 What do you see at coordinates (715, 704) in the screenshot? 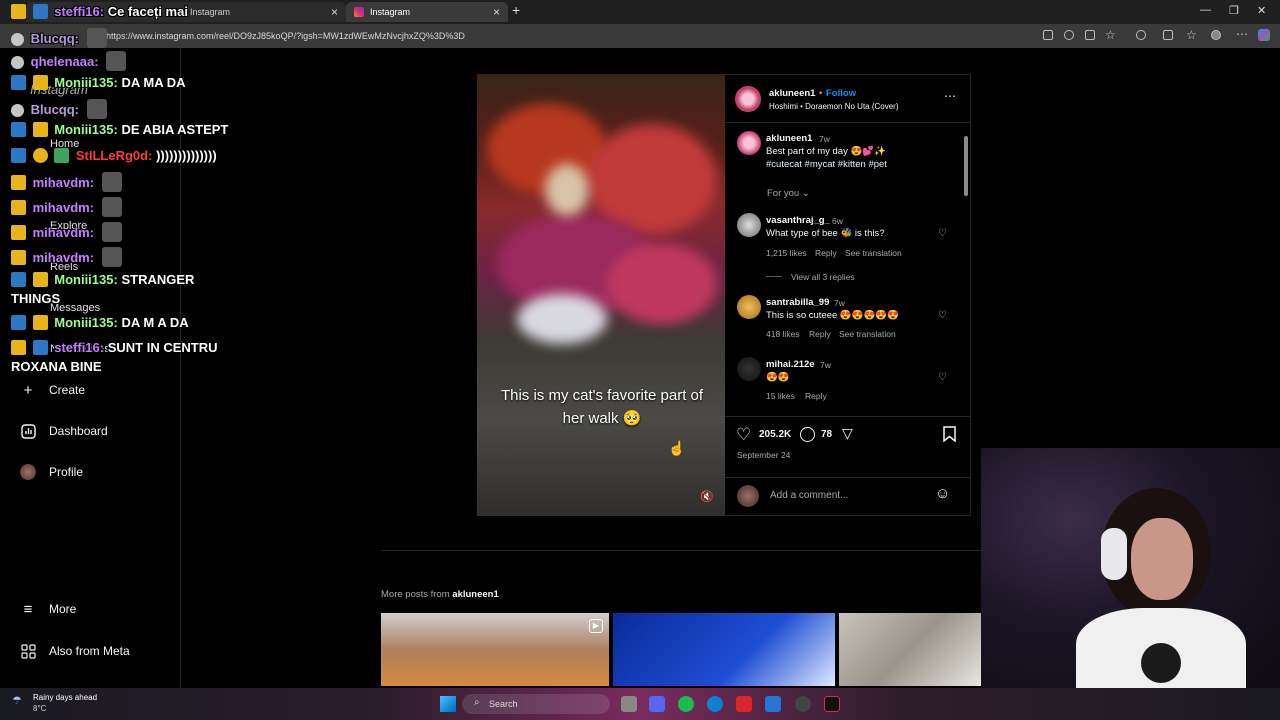
I see `edge-icon` at bounding box center [715, 704].